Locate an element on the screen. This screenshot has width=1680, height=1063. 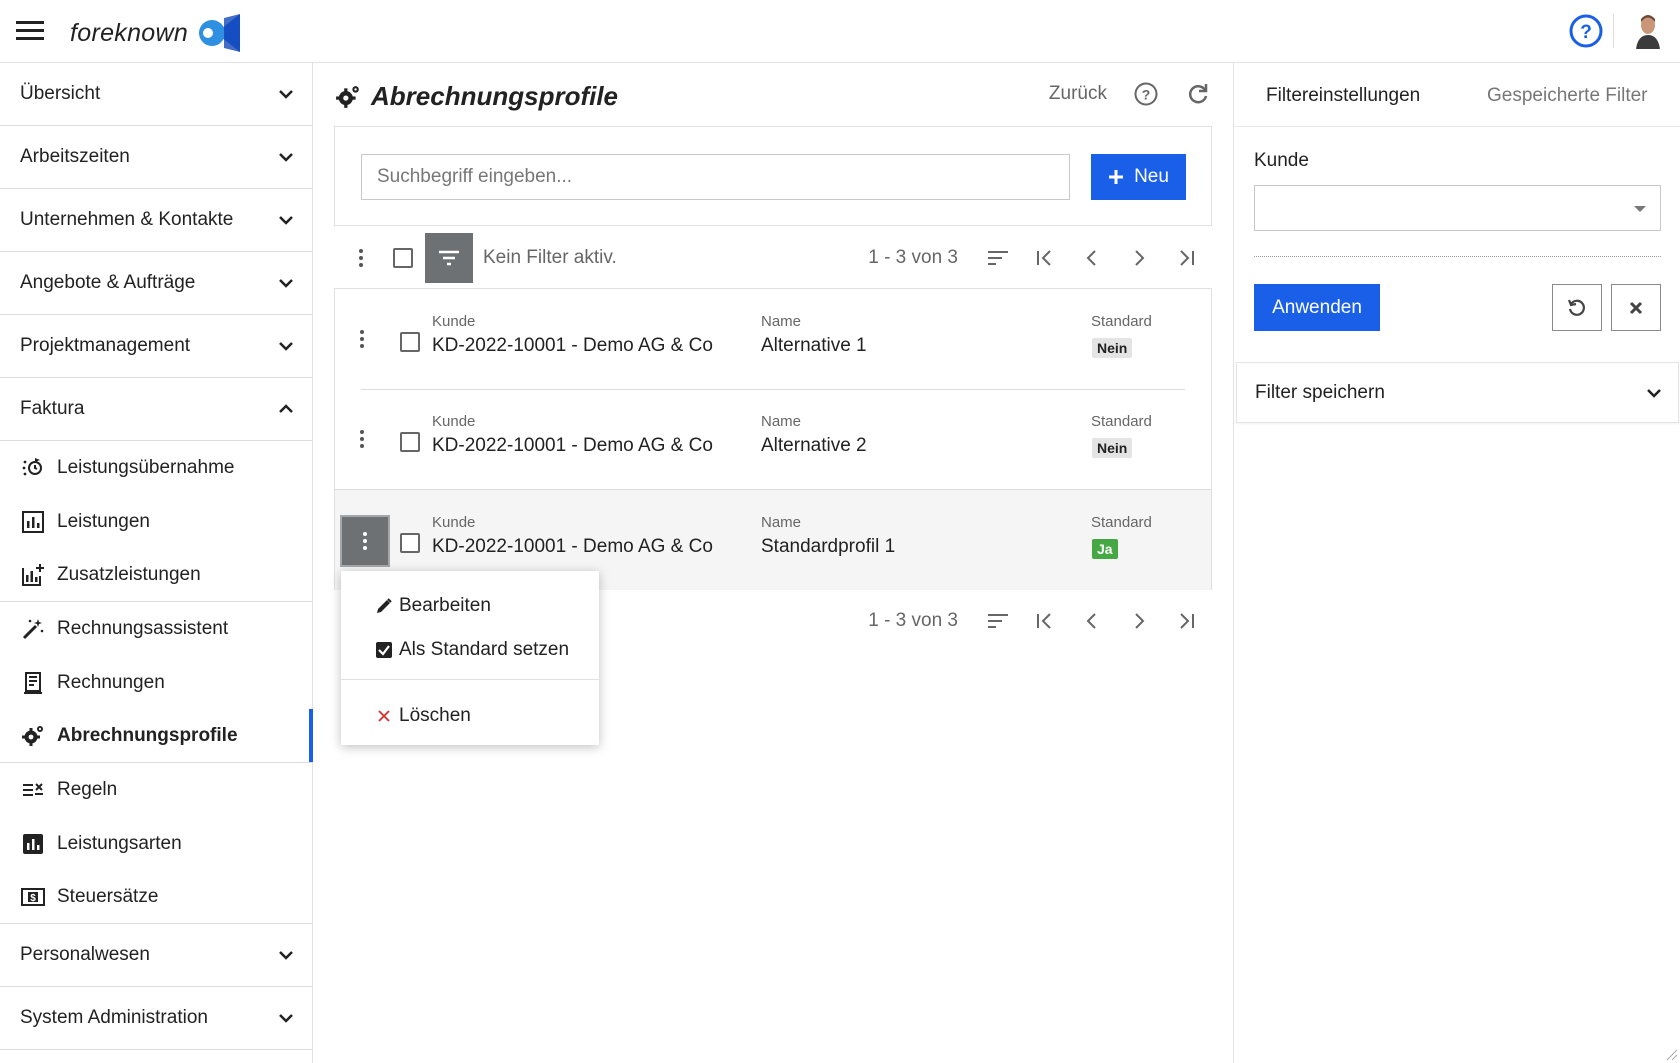
new-button: Neu is located at coordinates (1138, 177).